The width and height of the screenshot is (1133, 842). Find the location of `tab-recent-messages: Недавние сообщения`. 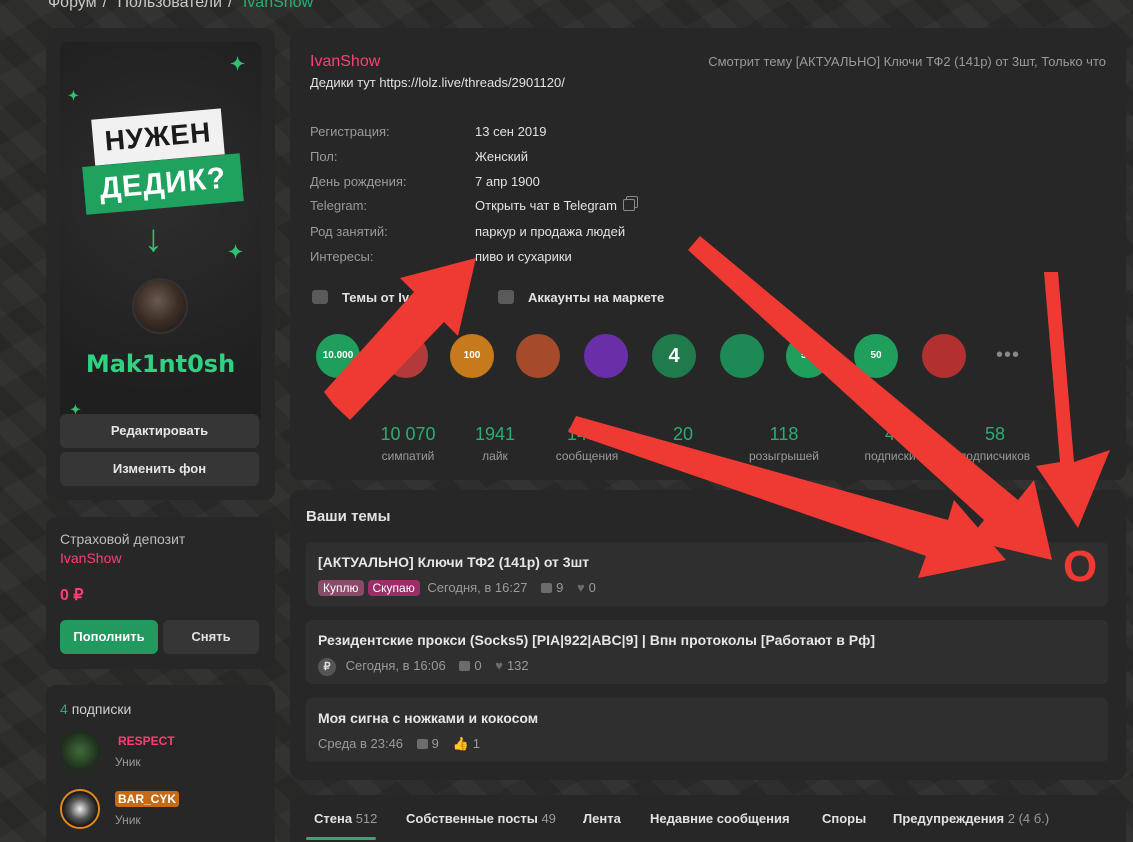

tab-recent-messages: Недавние сообщения is located at coordinates (720, 818).